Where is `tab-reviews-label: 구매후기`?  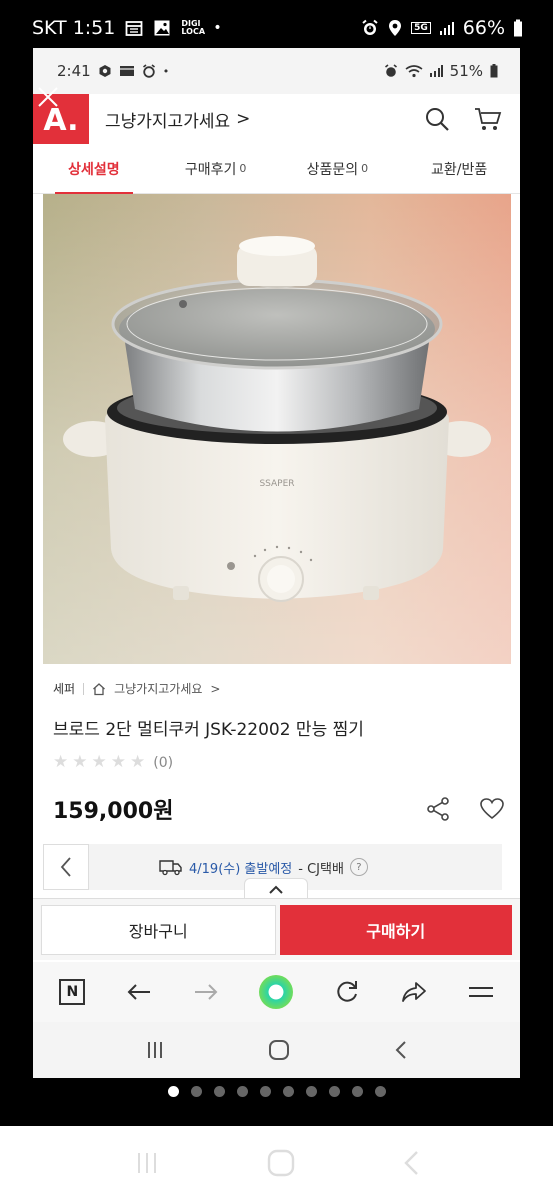
tab-reviews-label: 구매후기 is located at coordinates (210, 169).